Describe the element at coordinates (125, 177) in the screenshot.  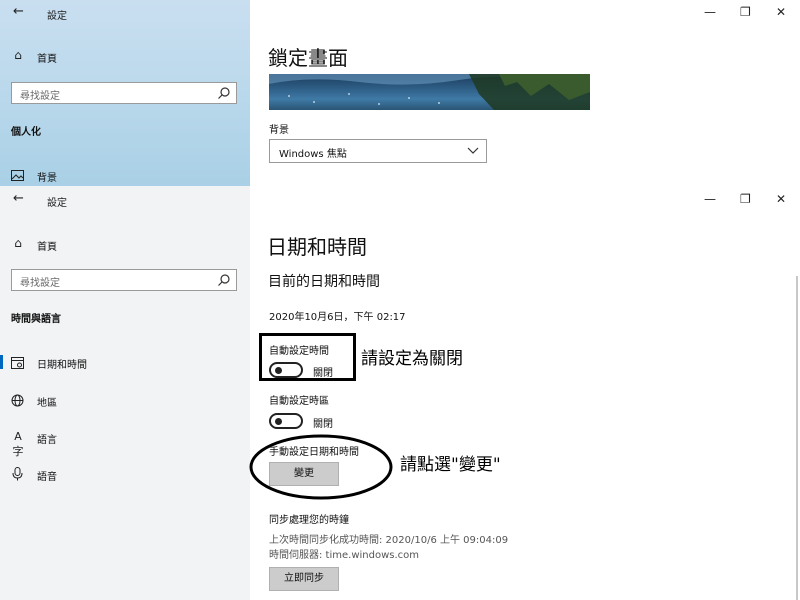
I see `sidebar-item-background: 背景` at that location.